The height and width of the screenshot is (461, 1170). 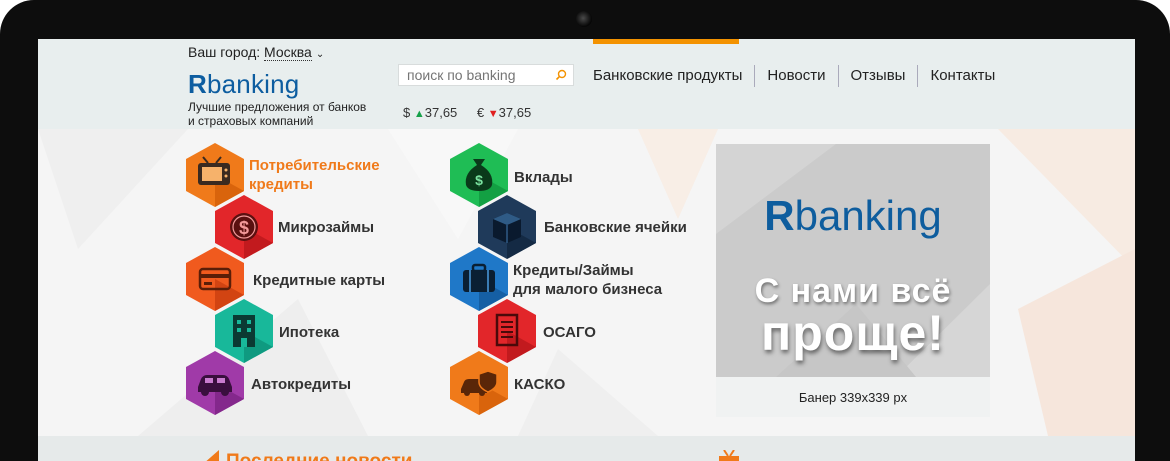 What do you see at coordinates (853, 333) in the screenshot?
I see `banner-slogan-line2: проще!` at bounding box center [853, 333].